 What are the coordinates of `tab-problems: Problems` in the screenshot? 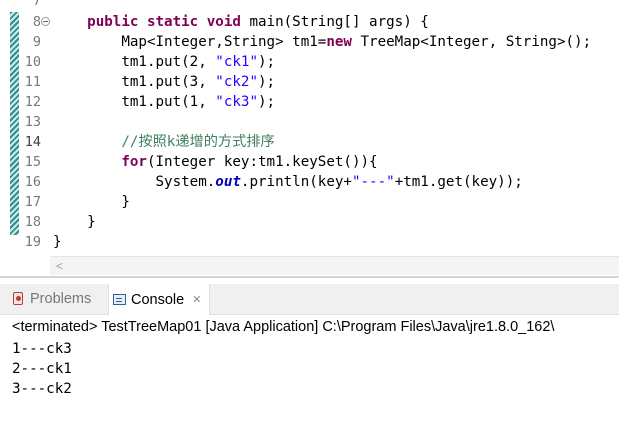 It's located at (51, 299).